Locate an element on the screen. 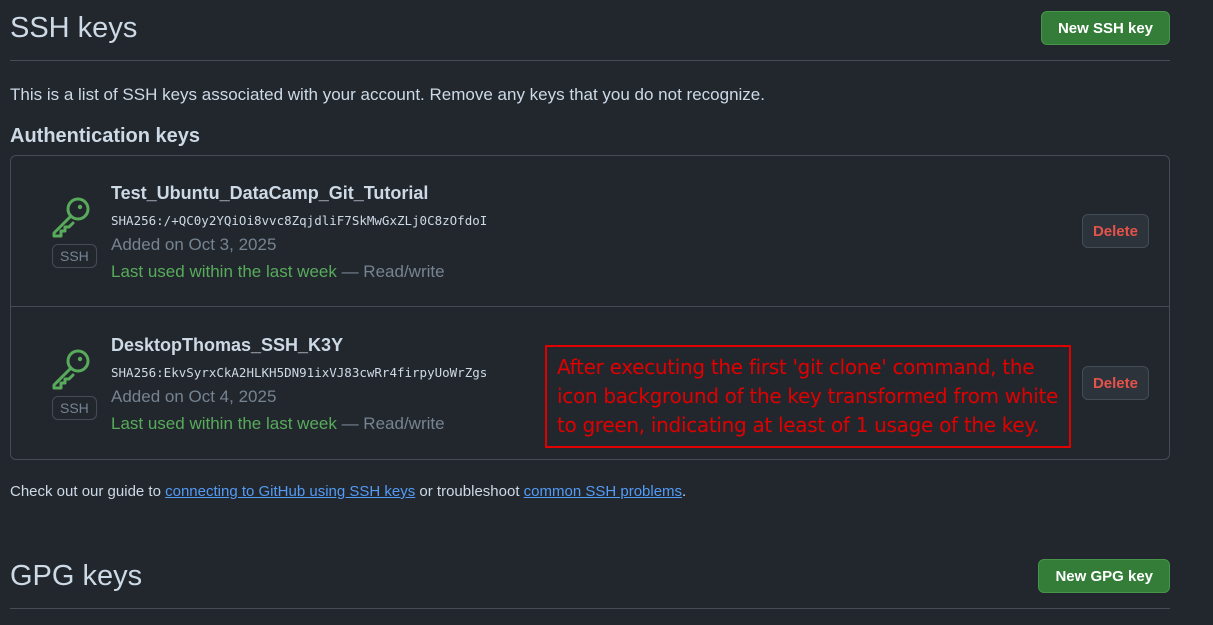 The width and height of the screenshot is (1213, 625). guide-prefix: Check out our guide to is located at coordinates (88, 491).